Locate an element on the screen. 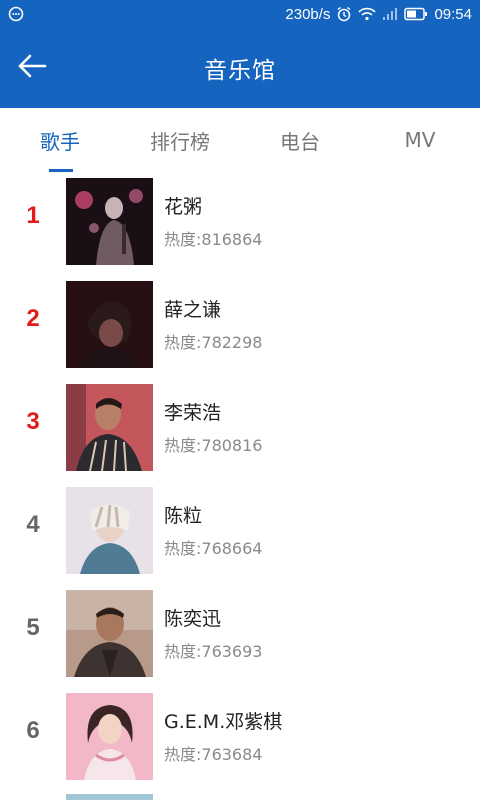 This screenshot has height=800, width=480. clock: 09:54 is located at coordinates (453, 14).